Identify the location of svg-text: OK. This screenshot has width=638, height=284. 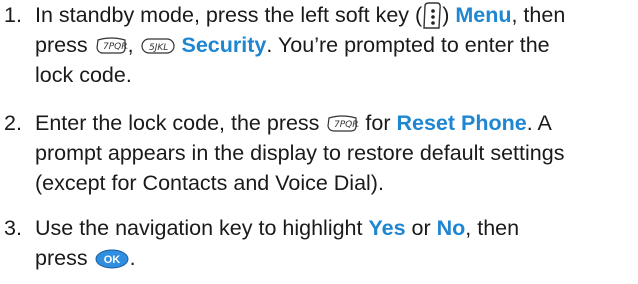
(111, 260).